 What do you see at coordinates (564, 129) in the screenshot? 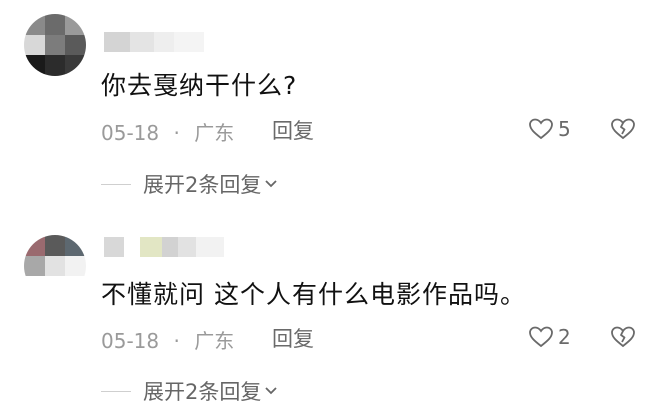
I see `like-count: 5` at bounding box center [564, 129].